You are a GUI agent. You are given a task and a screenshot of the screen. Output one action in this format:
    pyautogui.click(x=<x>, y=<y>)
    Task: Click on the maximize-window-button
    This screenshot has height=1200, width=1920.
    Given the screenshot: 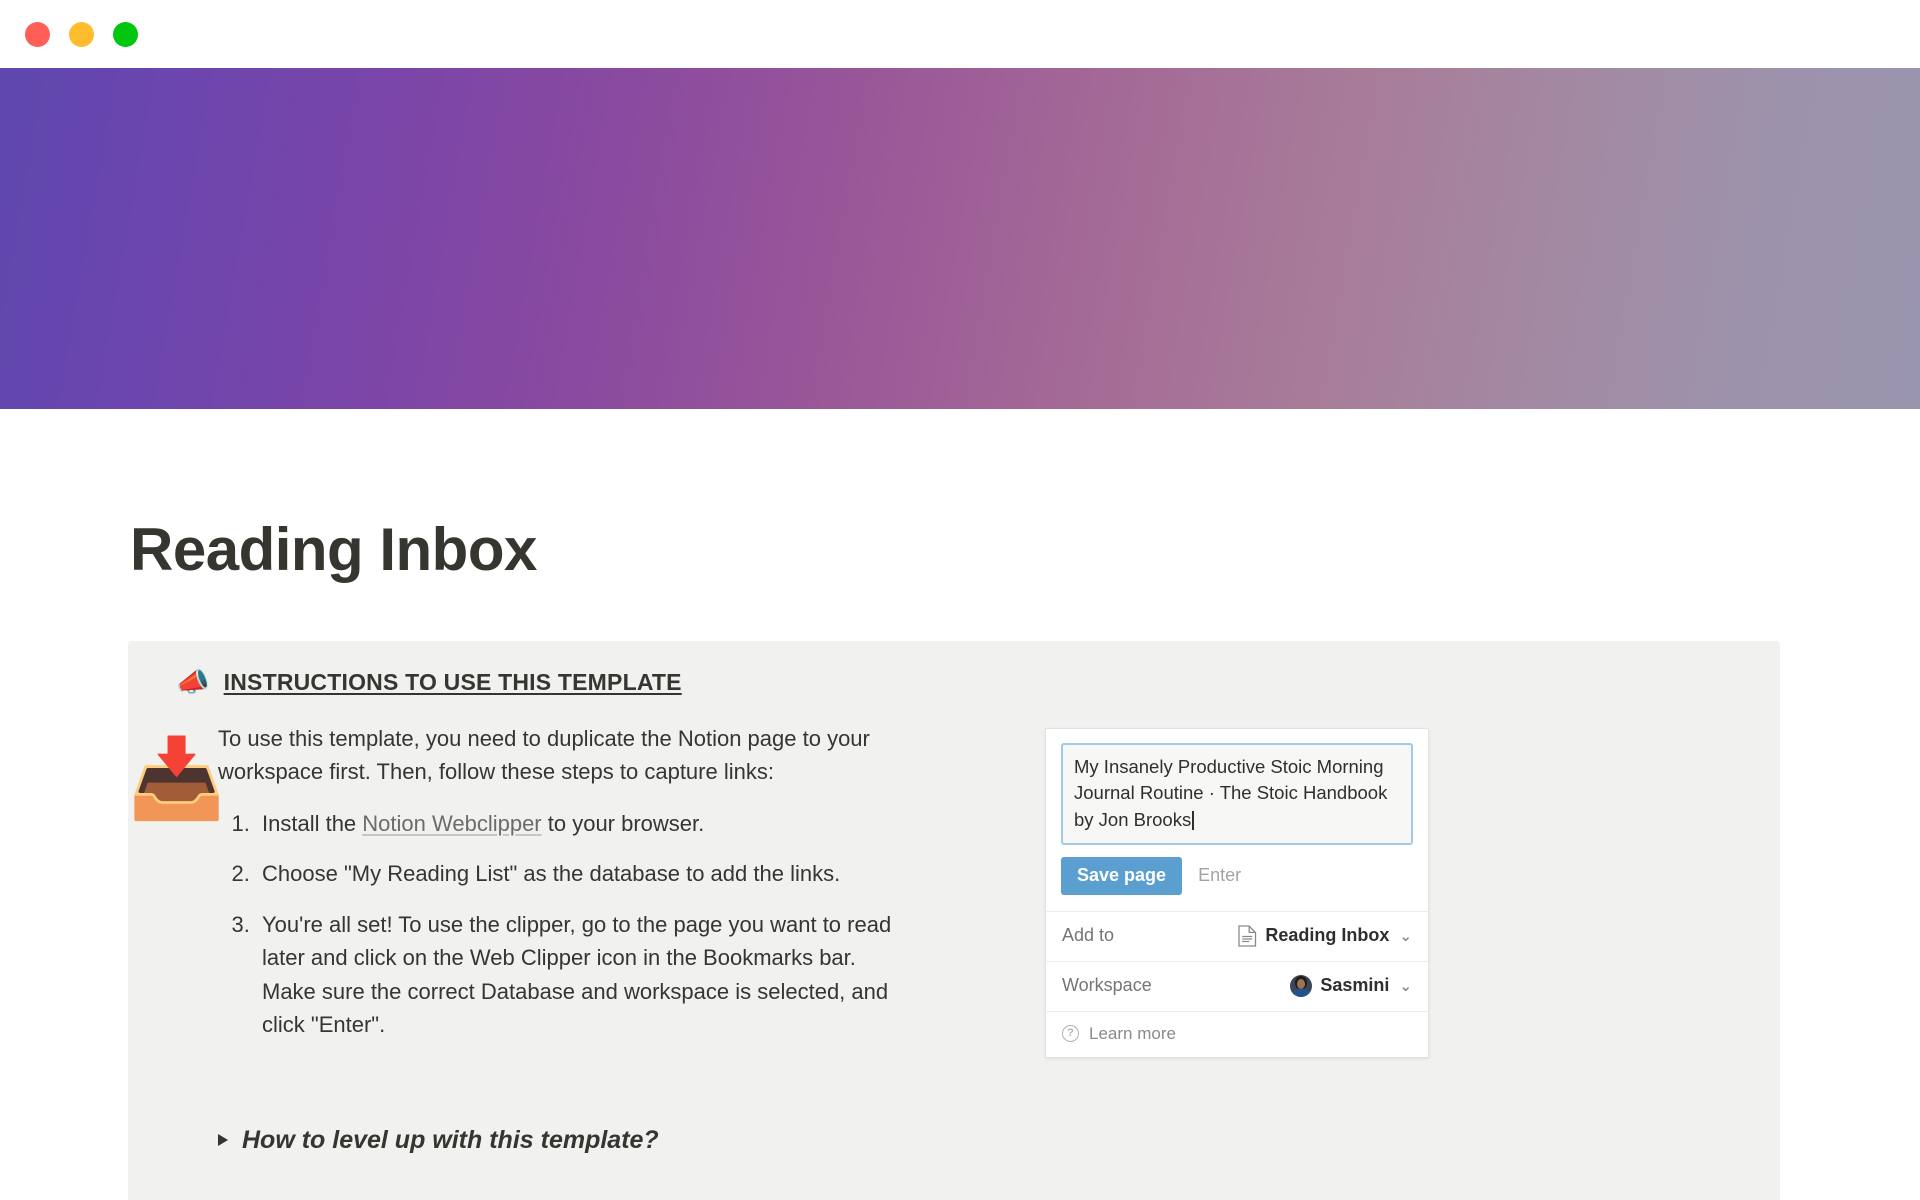 What is the action you would take?
    pyautogui.click(x=125, y=34)
    